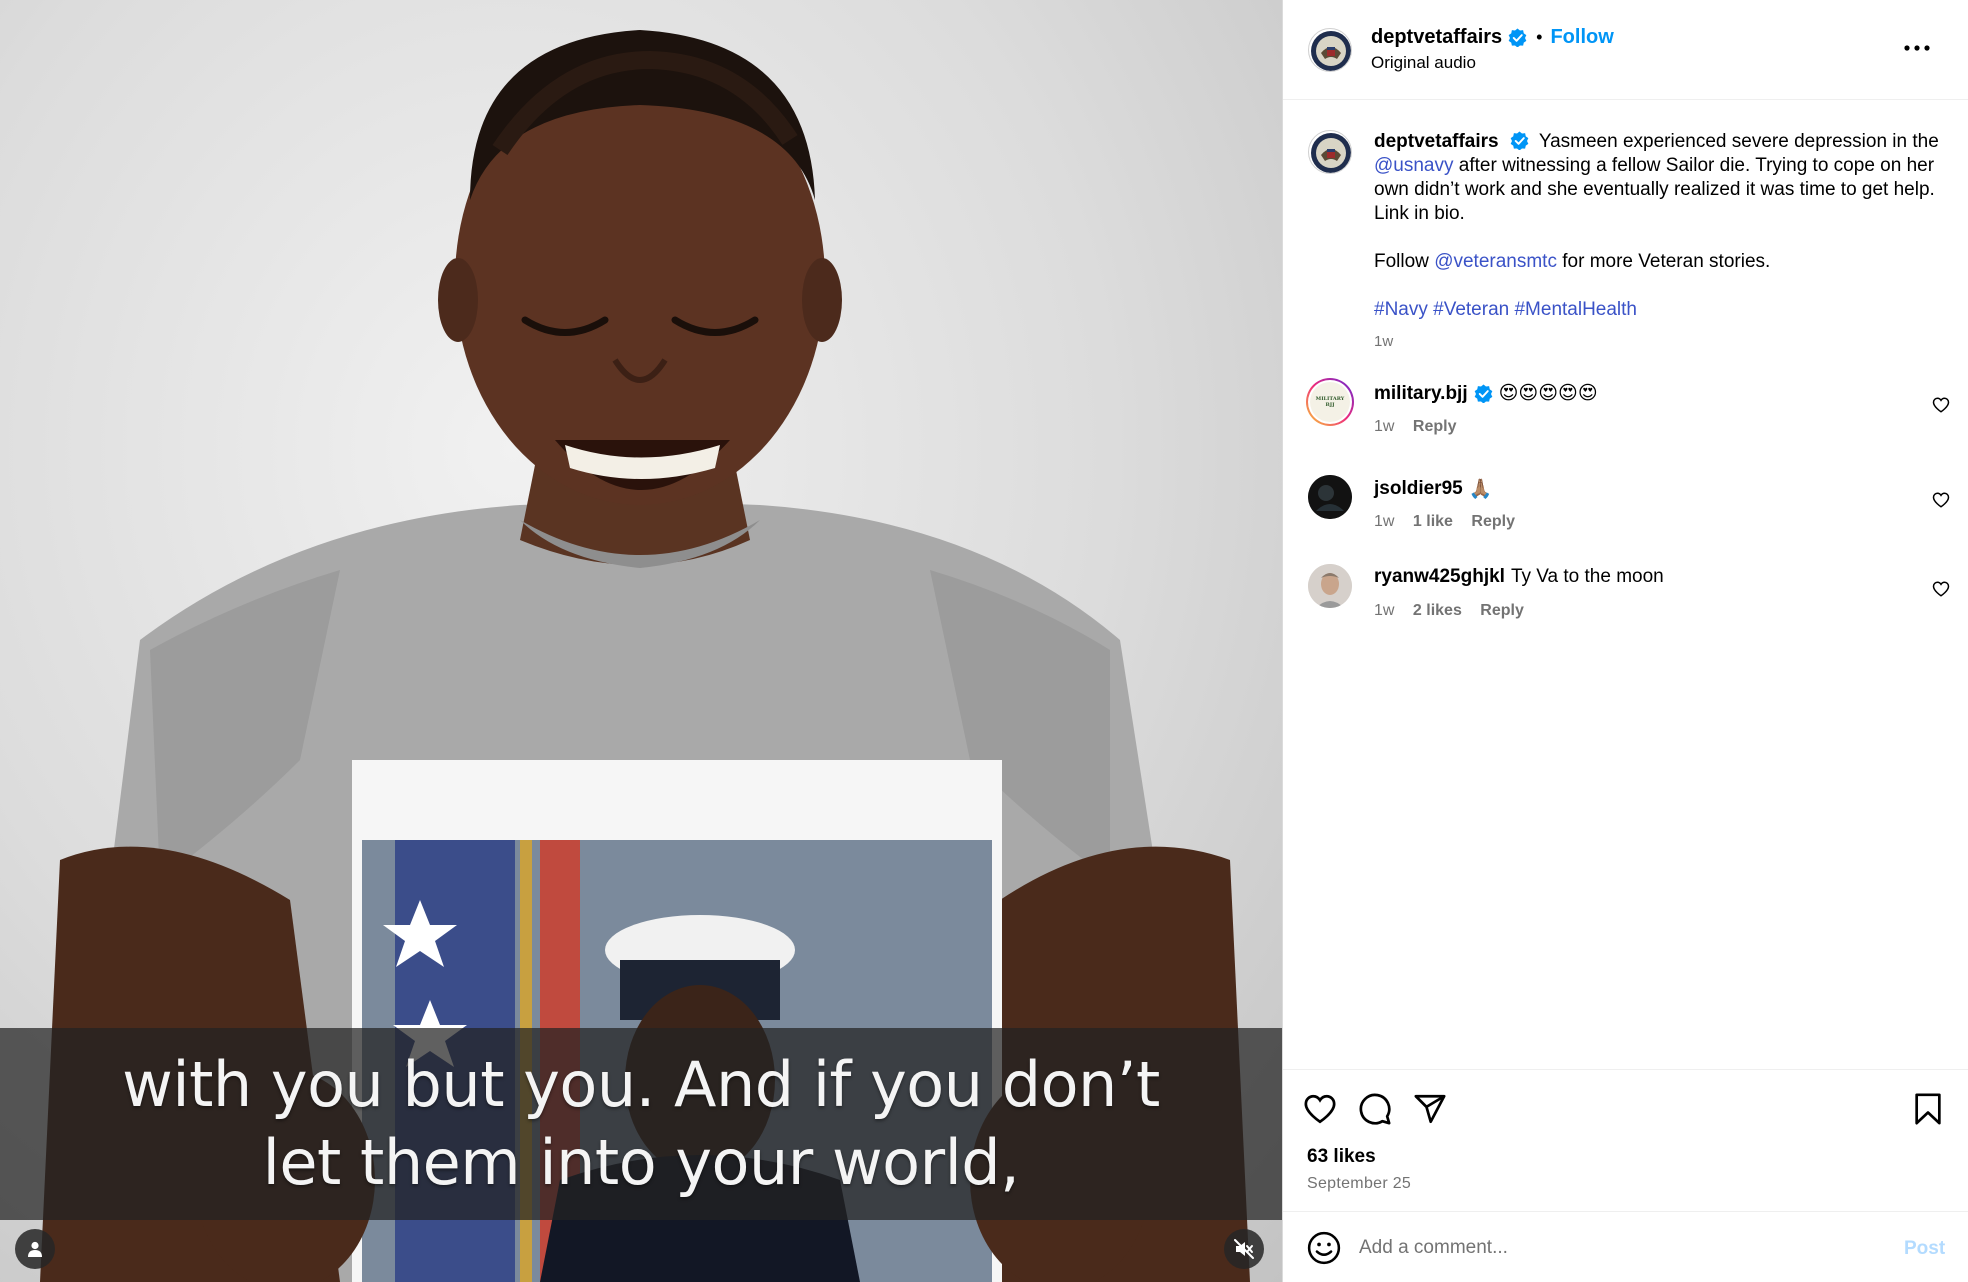 This screenshot has width=1968, height=1282. What do you see at coordinates (1324, 1248) in the screenshot?
I see `emoji-icon` at bounding box center [1324, 1248].